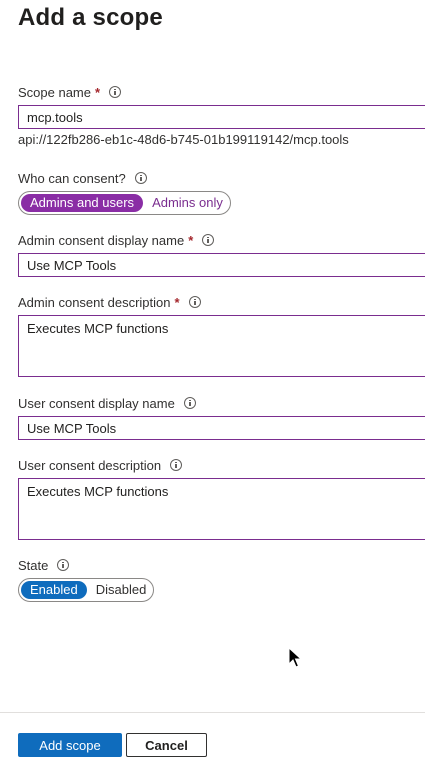  I want to click on add-scope-button: Add scope, so click(70, 745).